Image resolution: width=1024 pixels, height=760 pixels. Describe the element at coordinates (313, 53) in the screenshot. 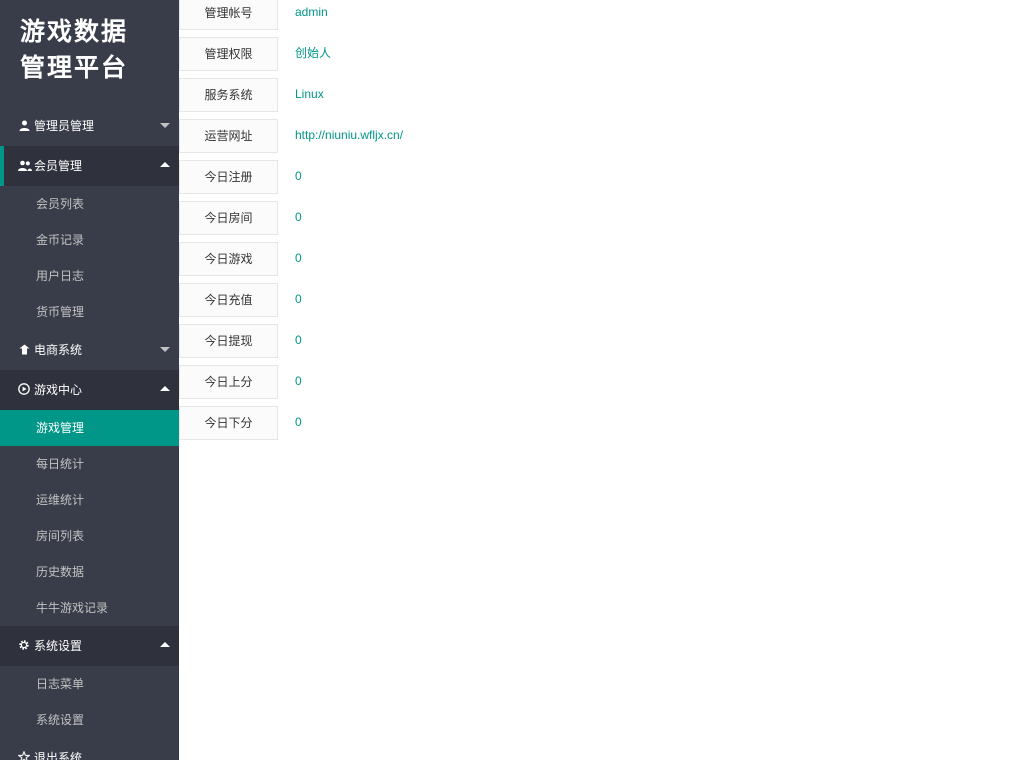

I see `info-value: 创始人` at that location.